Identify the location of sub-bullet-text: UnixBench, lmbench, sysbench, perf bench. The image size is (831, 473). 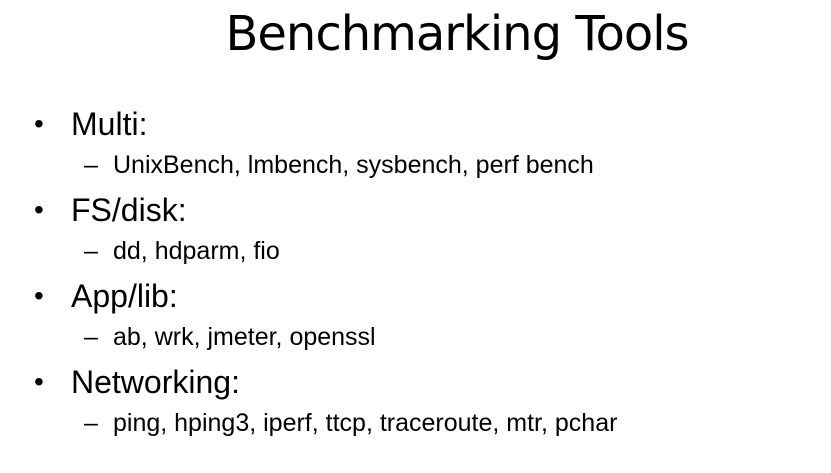
(353, 165).